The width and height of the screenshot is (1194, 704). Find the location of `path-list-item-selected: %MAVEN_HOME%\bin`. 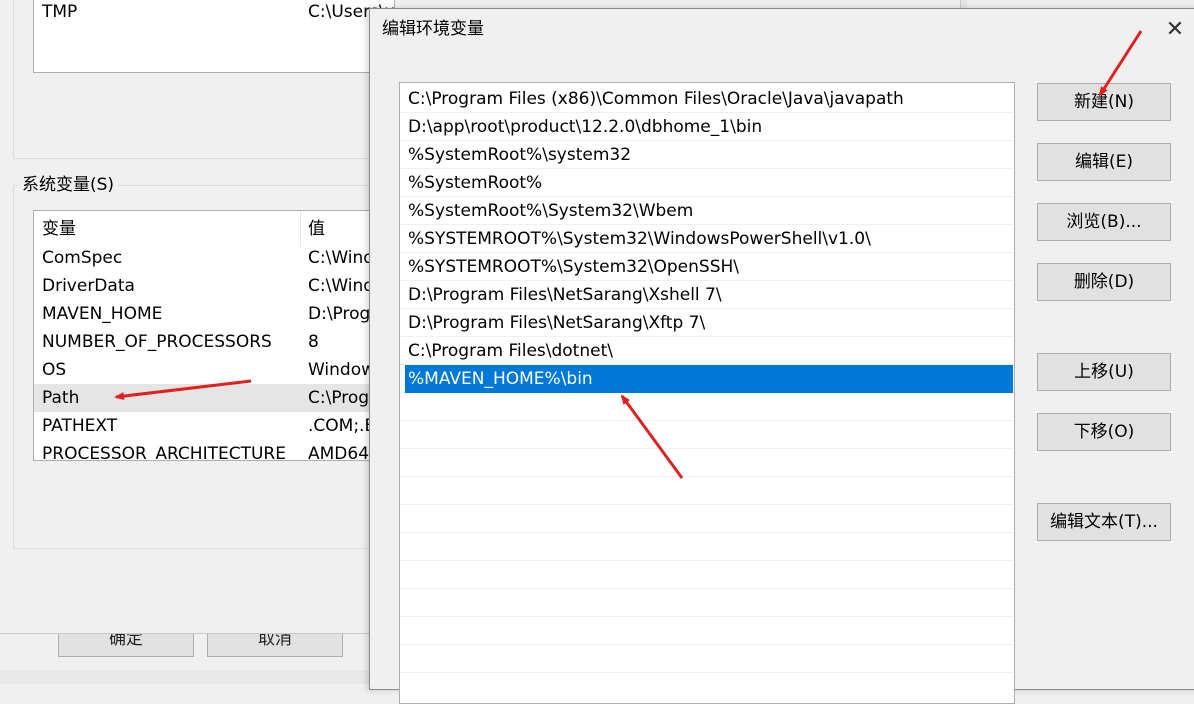

path-list-item-selected: %MAVEN_HOME%\bin is located at coordinates (707, 379).